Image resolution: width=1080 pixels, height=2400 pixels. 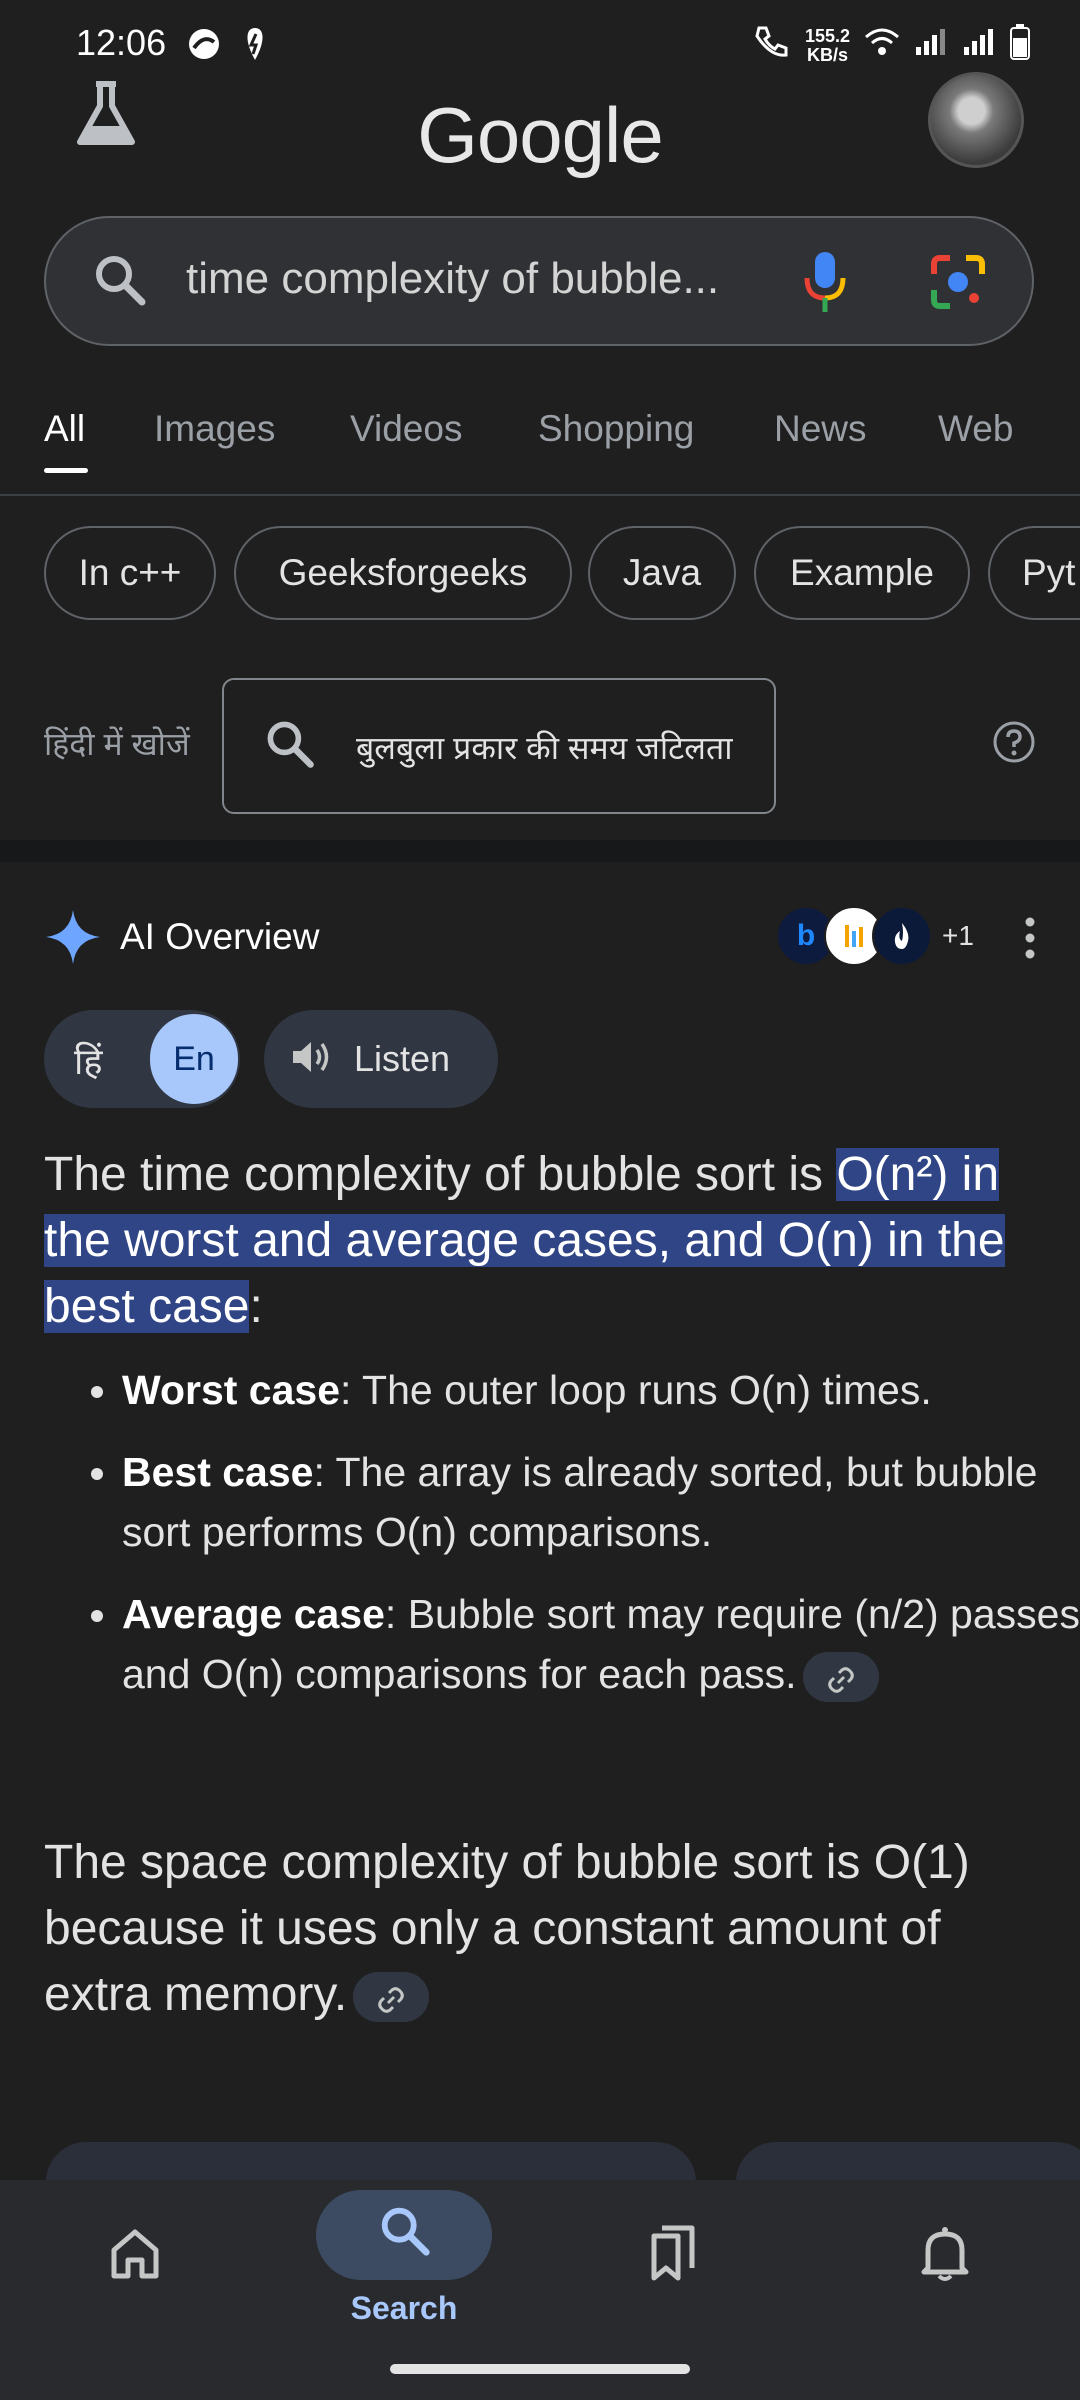 I want to click on bullet-term: Worst case, so click(x=231, y=1390).